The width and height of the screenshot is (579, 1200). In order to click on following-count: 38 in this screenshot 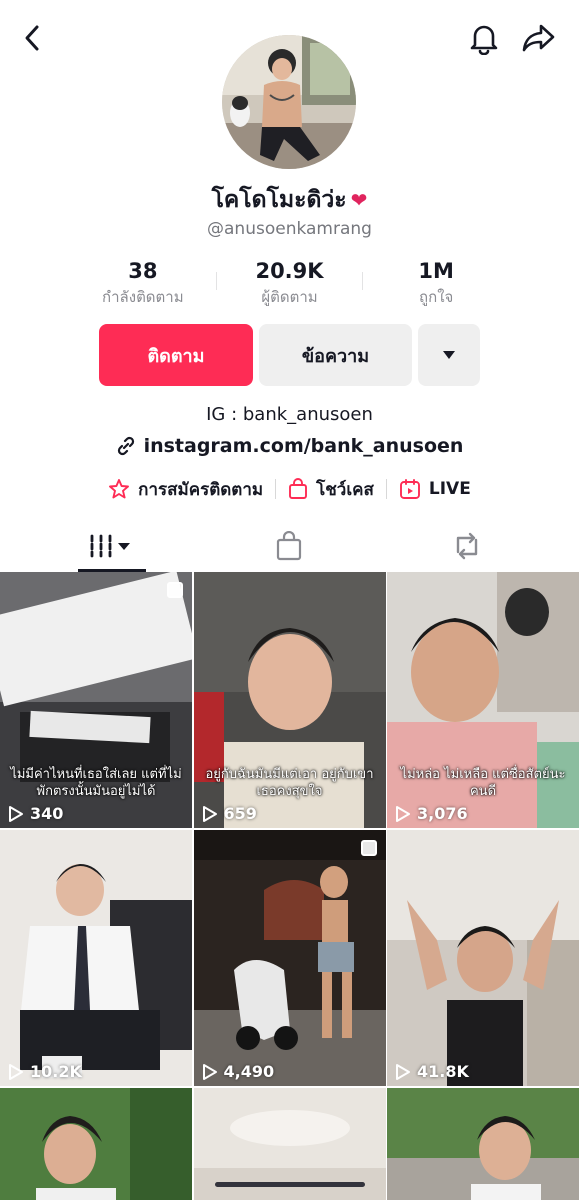, I will do `click(143, 271)`.